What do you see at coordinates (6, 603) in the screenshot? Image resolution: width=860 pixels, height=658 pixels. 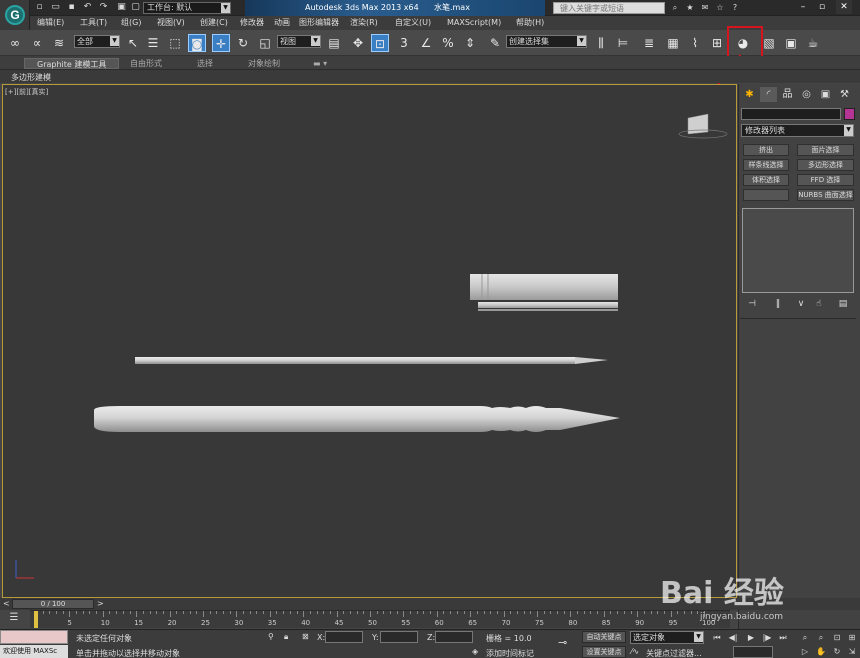 I see `timeline-prev-icon: <` at bounding box center [6, 603].